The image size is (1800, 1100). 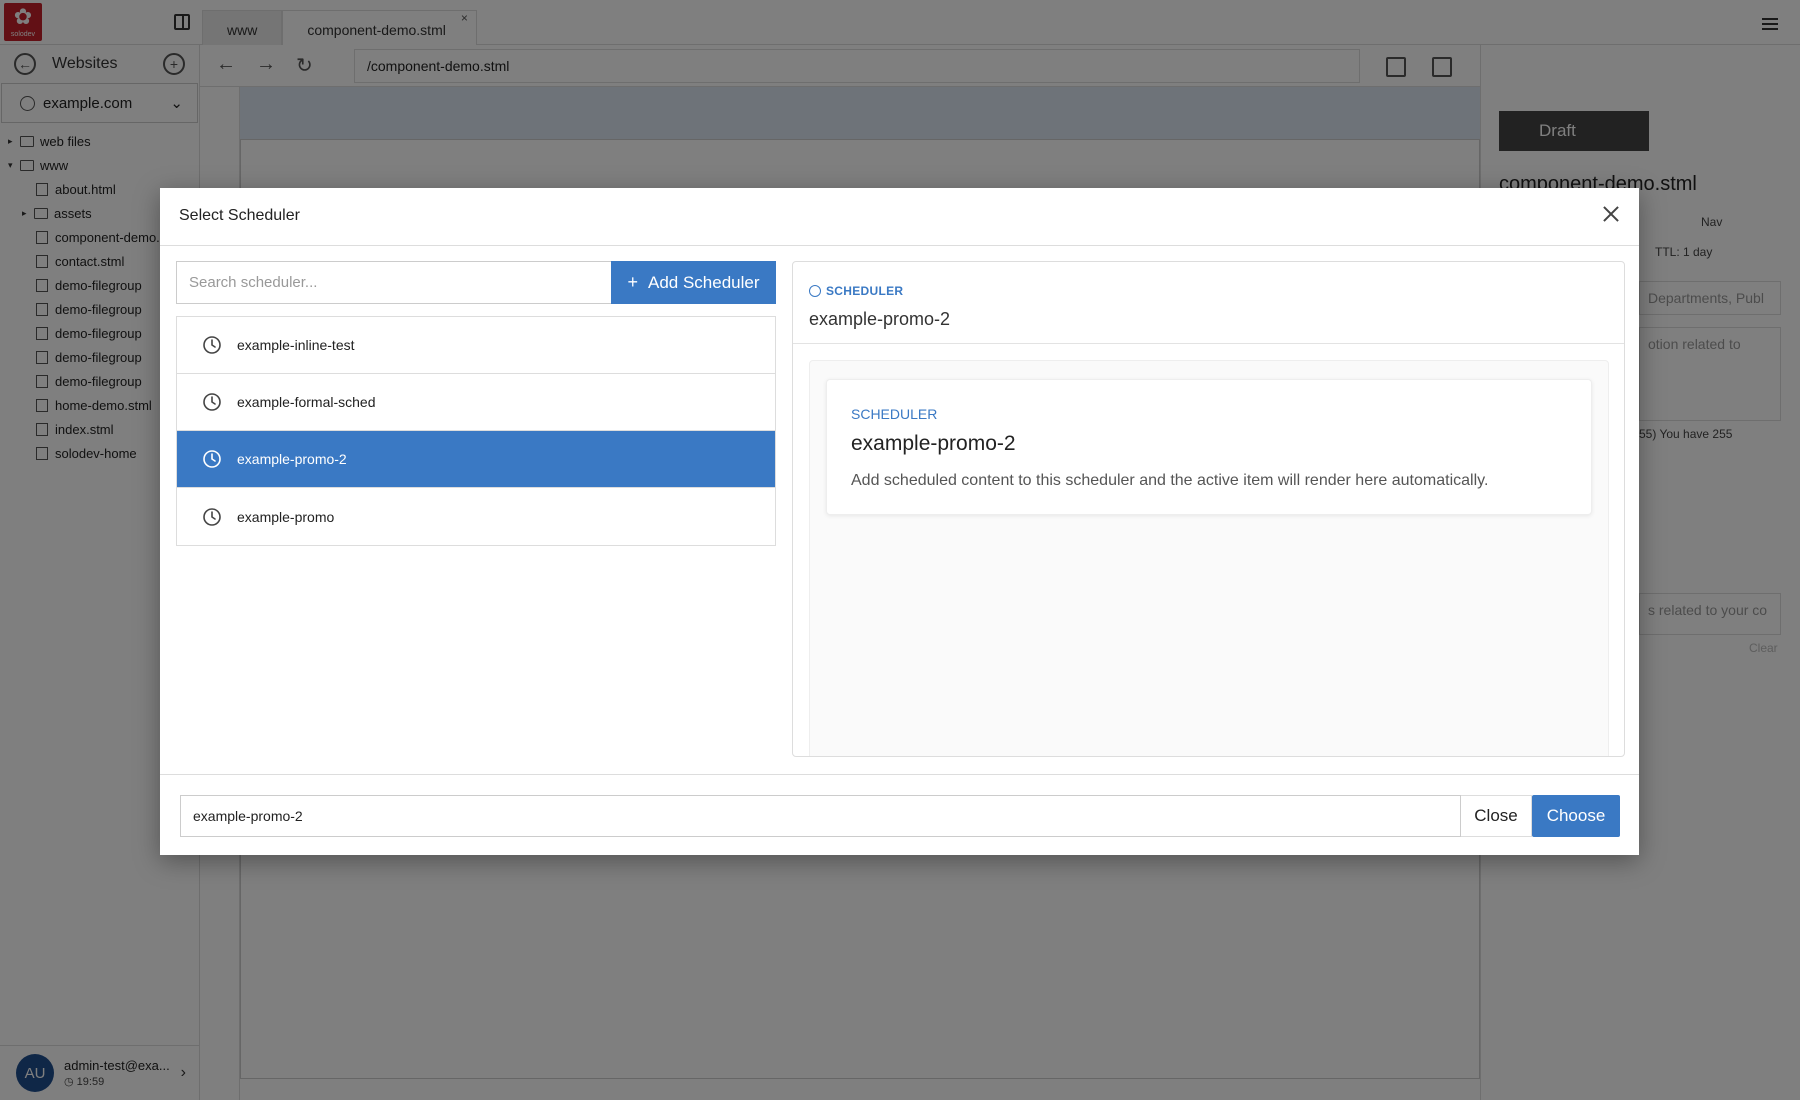 What do you see at coordinates (632, 282) in the screenshot?
I see `plus-icon: +` at bounding box center [632, 282].